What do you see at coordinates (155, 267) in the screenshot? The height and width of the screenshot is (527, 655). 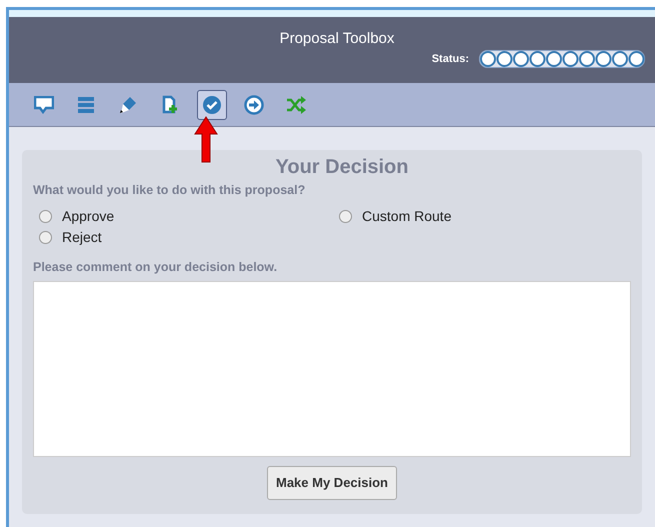 I see `comment-label: Please comment on your decision below.` at bounding box center [155, 267].